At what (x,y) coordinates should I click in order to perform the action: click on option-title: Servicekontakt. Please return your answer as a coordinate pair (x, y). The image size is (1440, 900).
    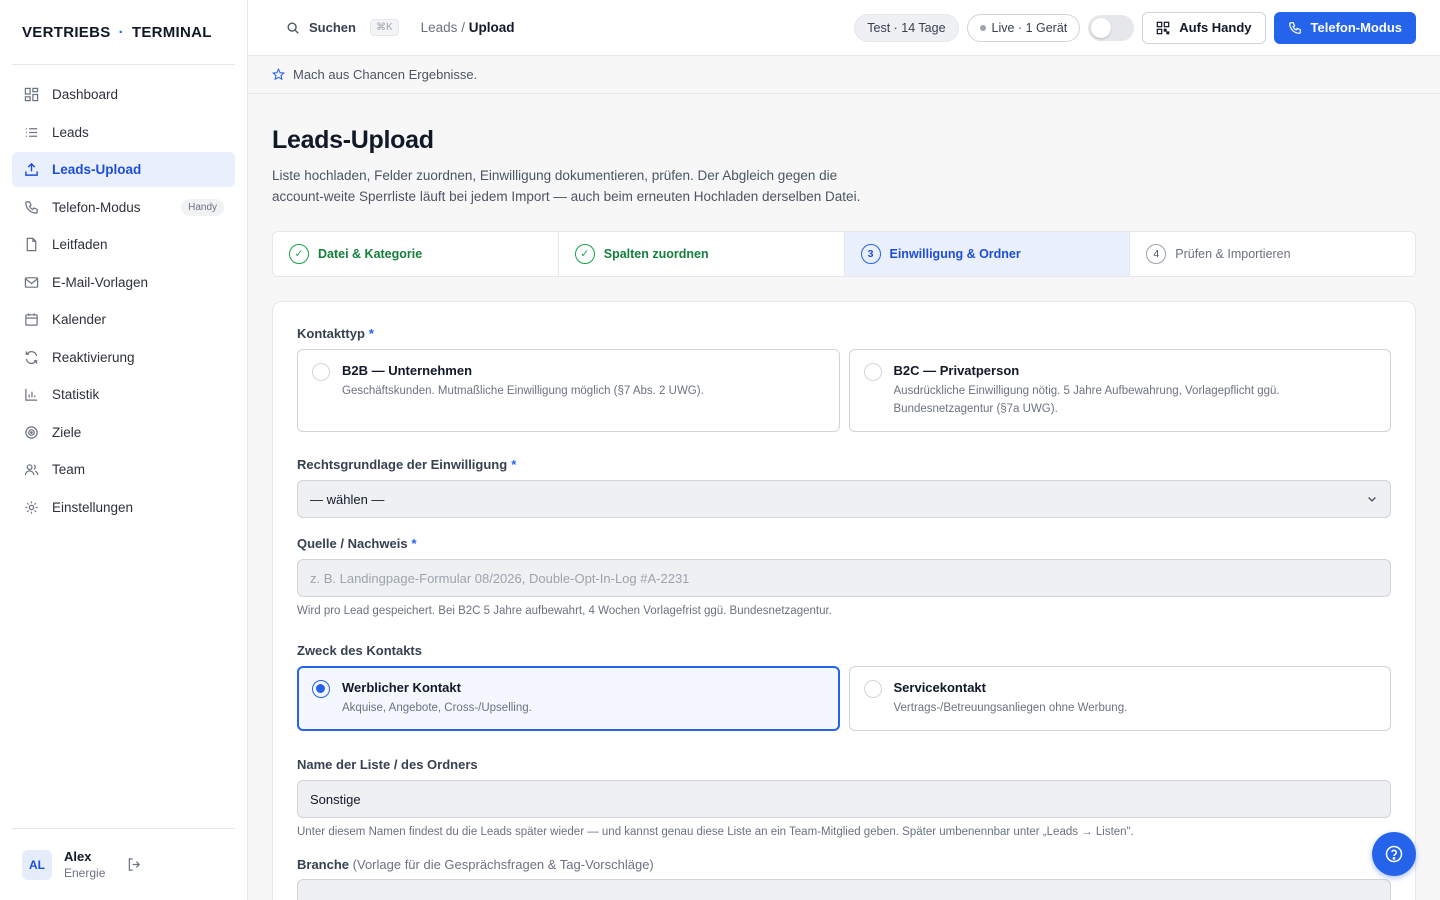
    Looking at the image, I should click on (940, 687).